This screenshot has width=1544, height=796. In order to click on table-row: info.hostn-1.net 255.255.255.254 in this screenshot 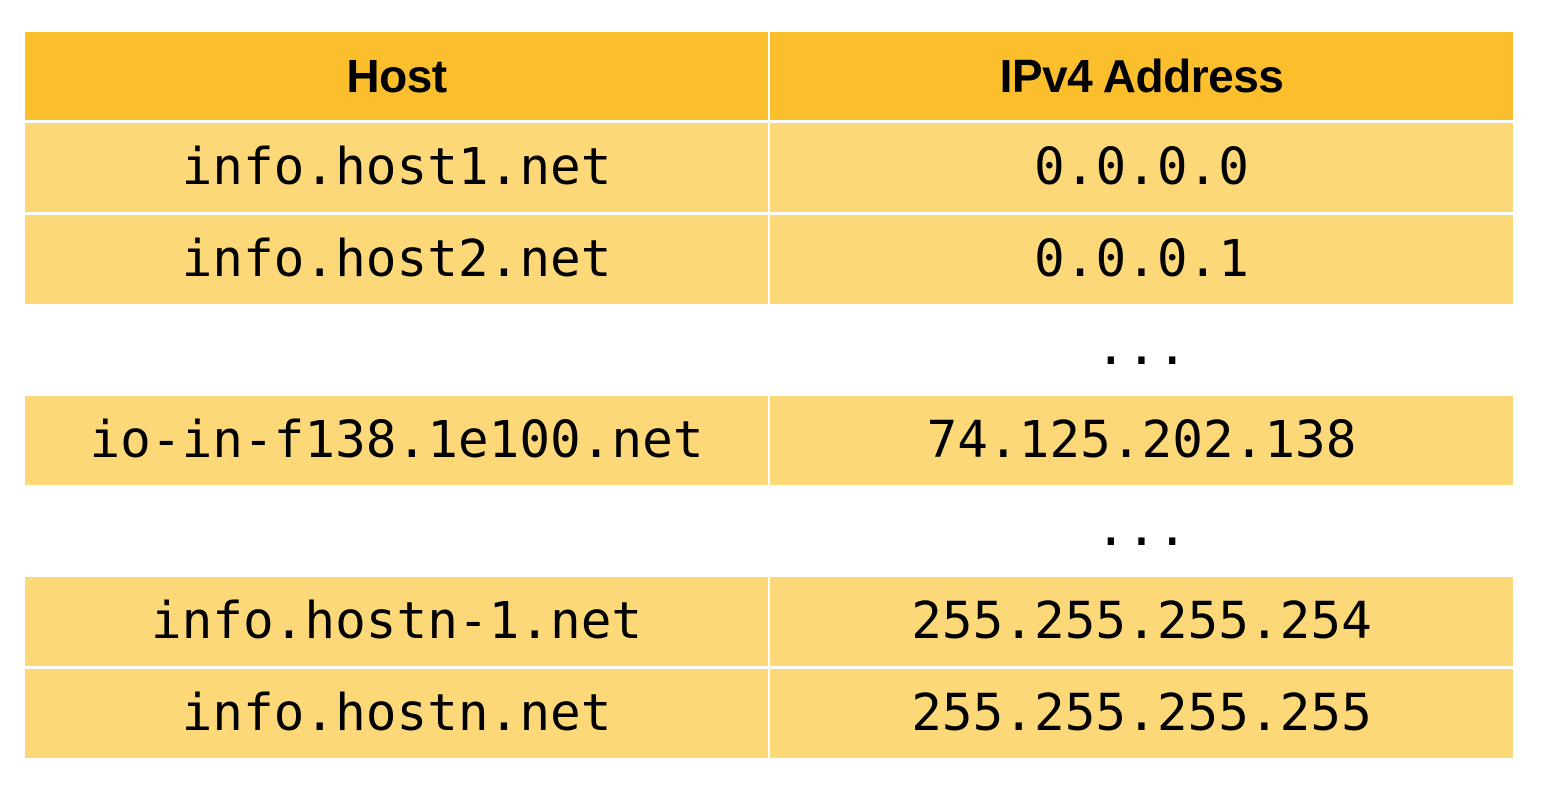, I will do `click(769, 621)`.